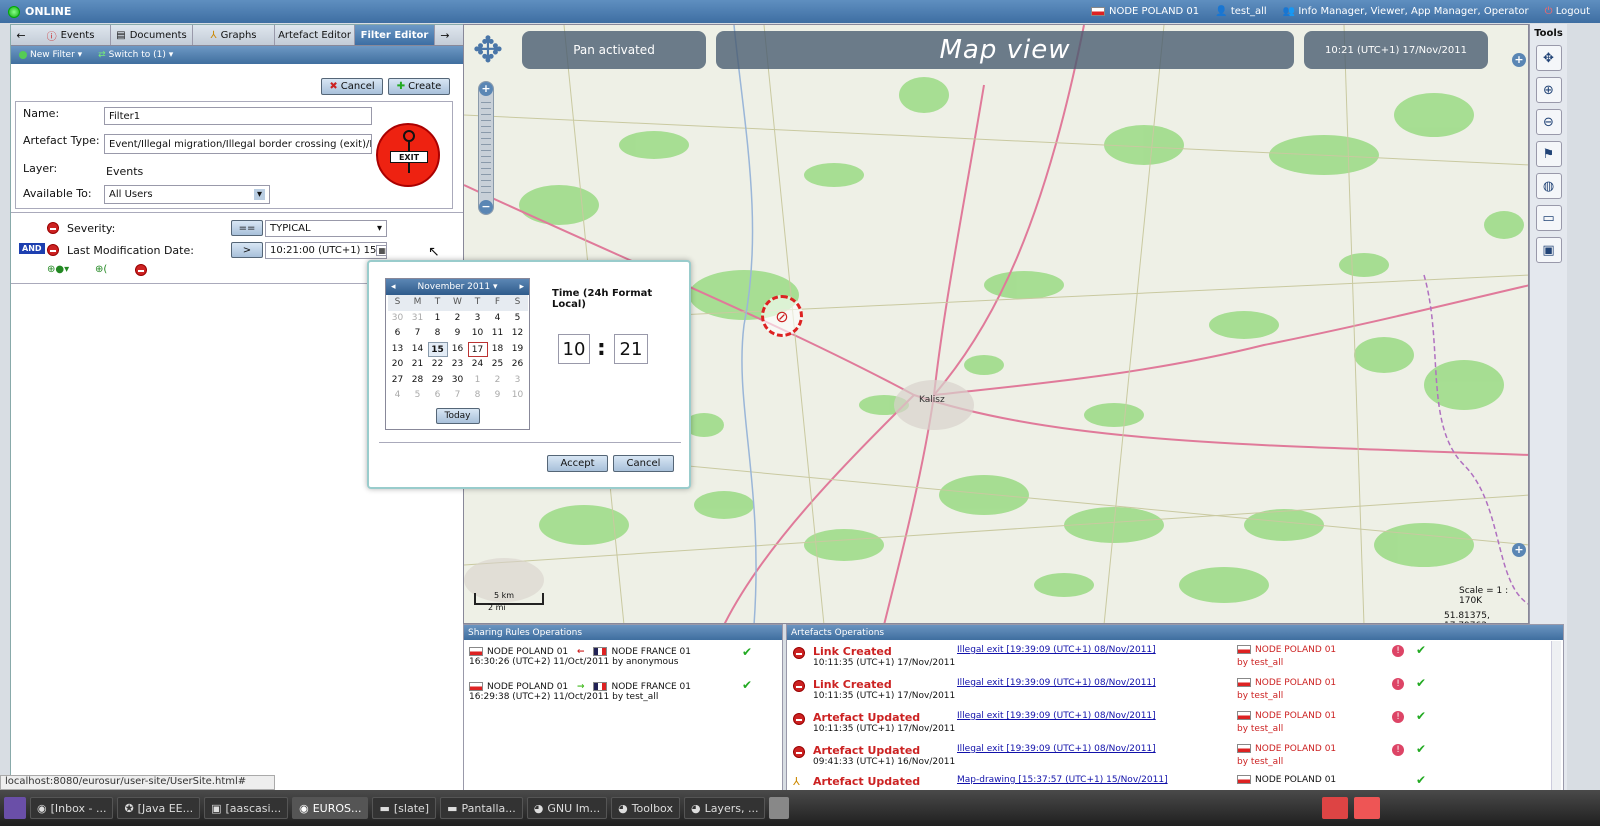 Image resolution: width=1600 pixels, height=826 pixels. I want to click on next-month-icon: ▸, so click(521, 287).